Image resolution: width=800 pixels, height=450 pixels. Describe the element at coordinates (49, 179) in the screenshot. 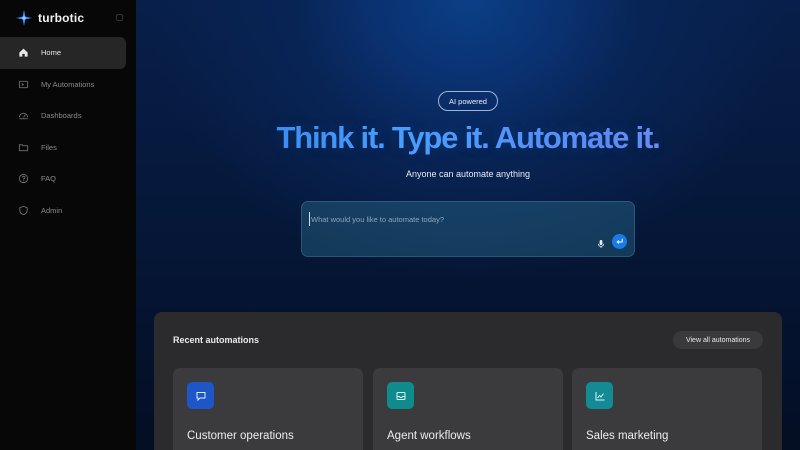

I see `sidebar-item-label: FAQ` at that location.